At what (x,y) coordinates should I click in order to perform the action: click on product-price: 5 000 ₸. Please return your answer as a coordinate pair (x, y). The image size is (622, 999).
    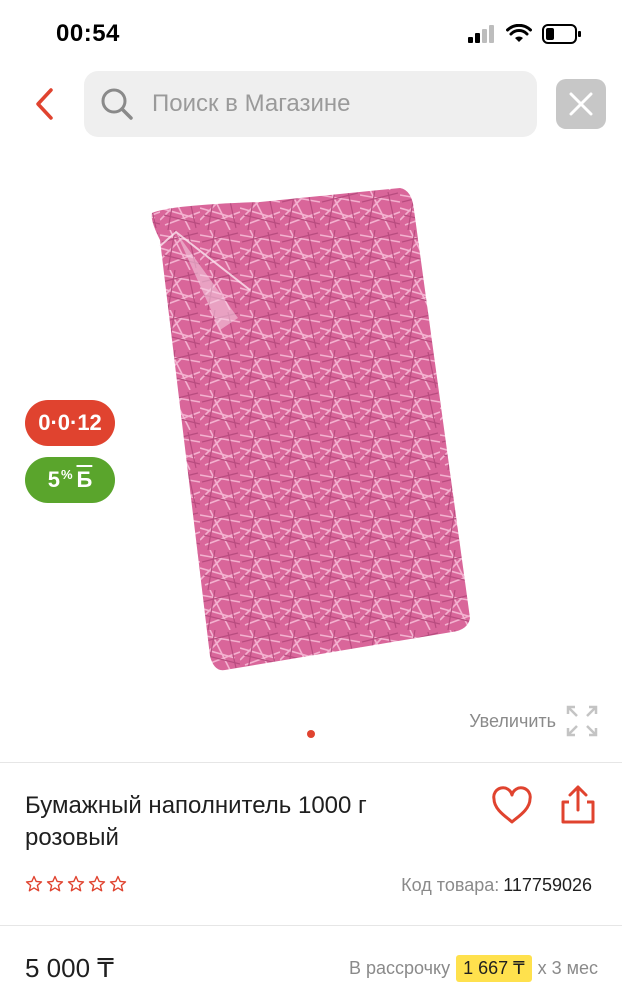
    Looking at the image, I should click on (69, 968).